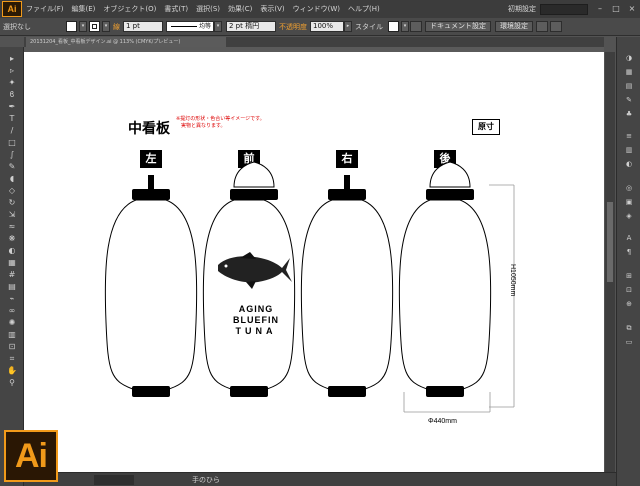 The height and width of the screenshot is (486, 640). What do you see at coordinates (629, 150) in the screenshot?
I see `gradient-panel-icon: ▥` at bounding box center [629, 150].